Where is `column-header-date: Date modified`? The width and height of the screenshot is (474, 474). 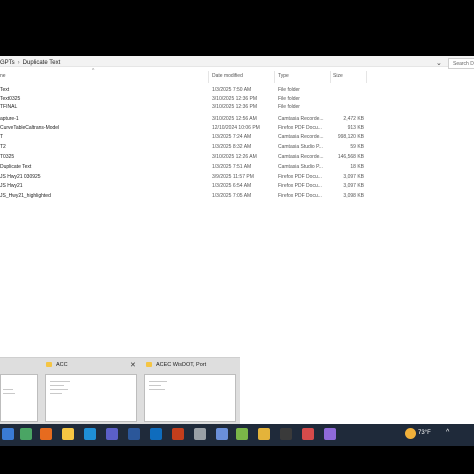
column-header-date: Date modified is located at coordinates (227, 76).